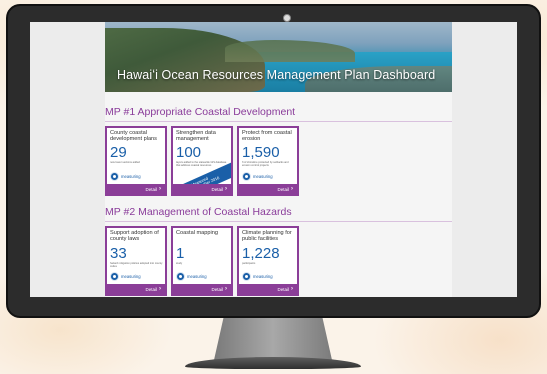  Describe the element at coordinates (125, 162) in the screenshot. I see `tile-description: new lower sections added` at that location.